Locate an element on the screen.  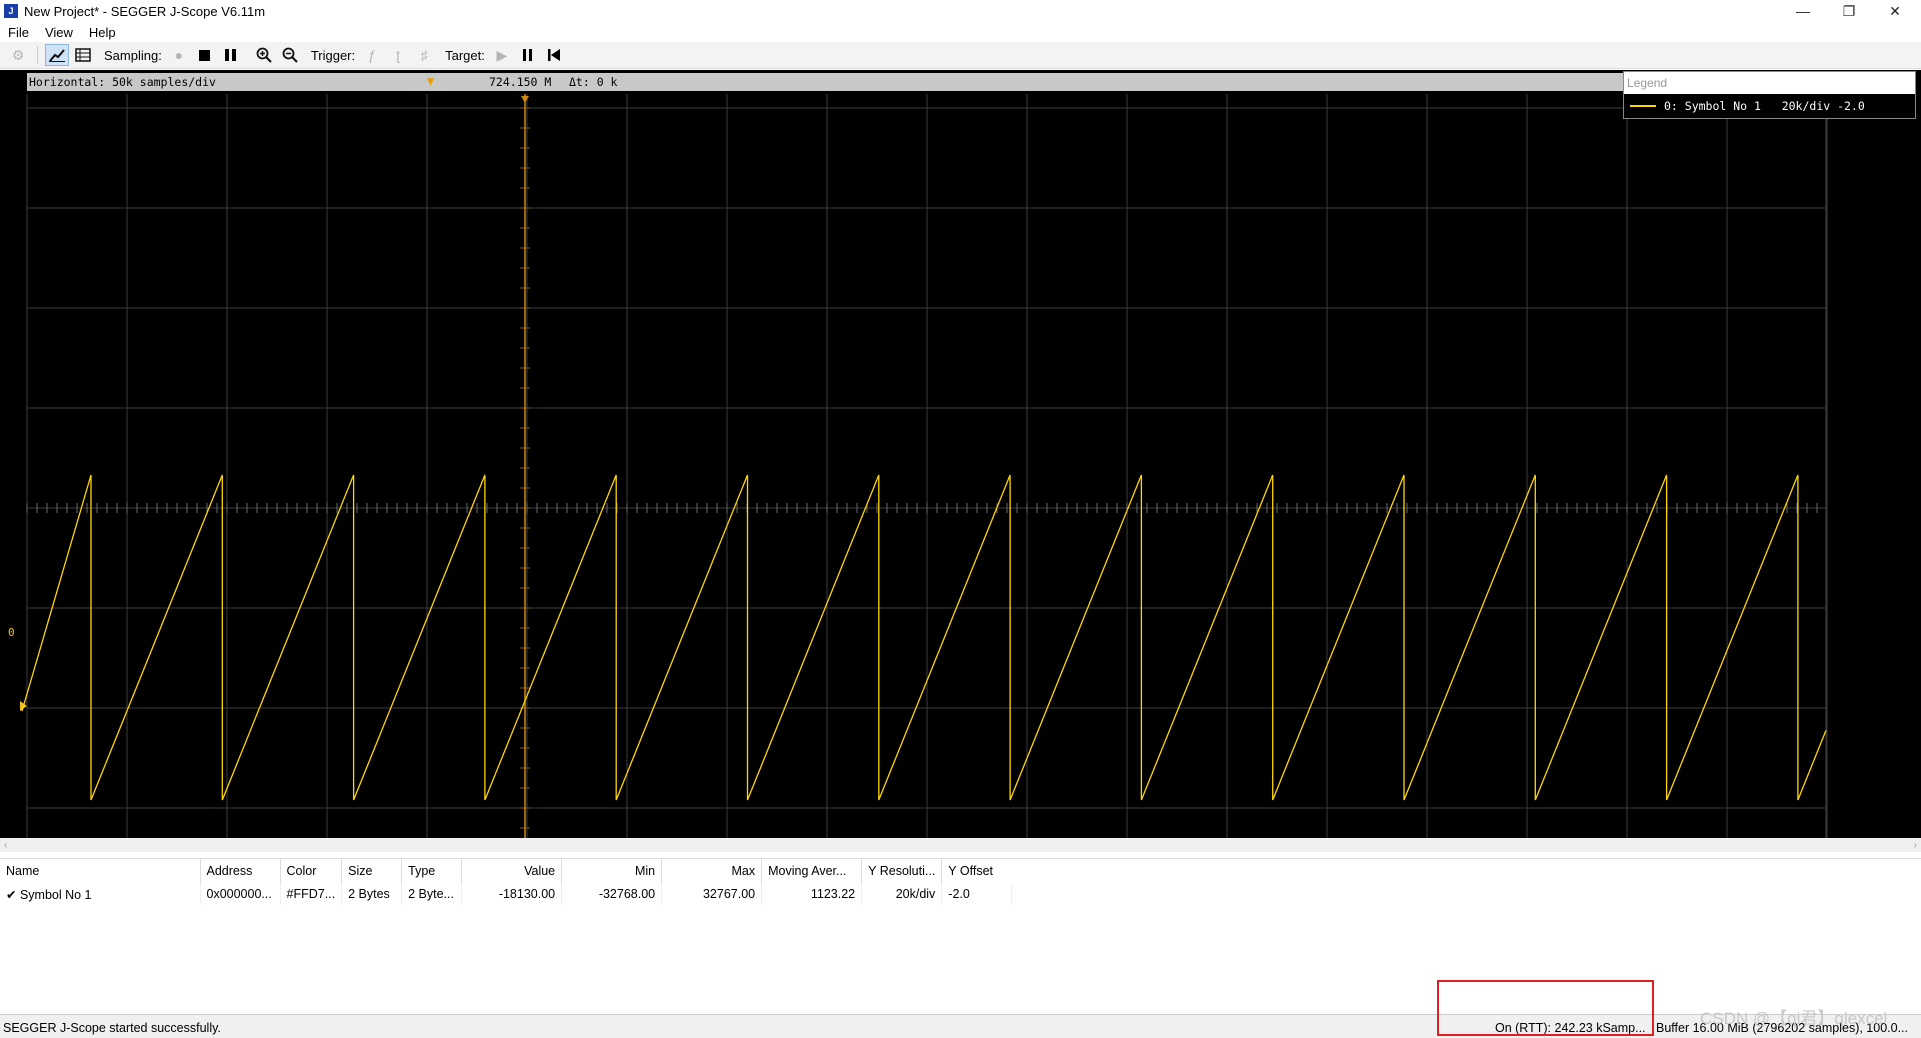
cell-max: 32767.00 is located at coordinates (712, 894).